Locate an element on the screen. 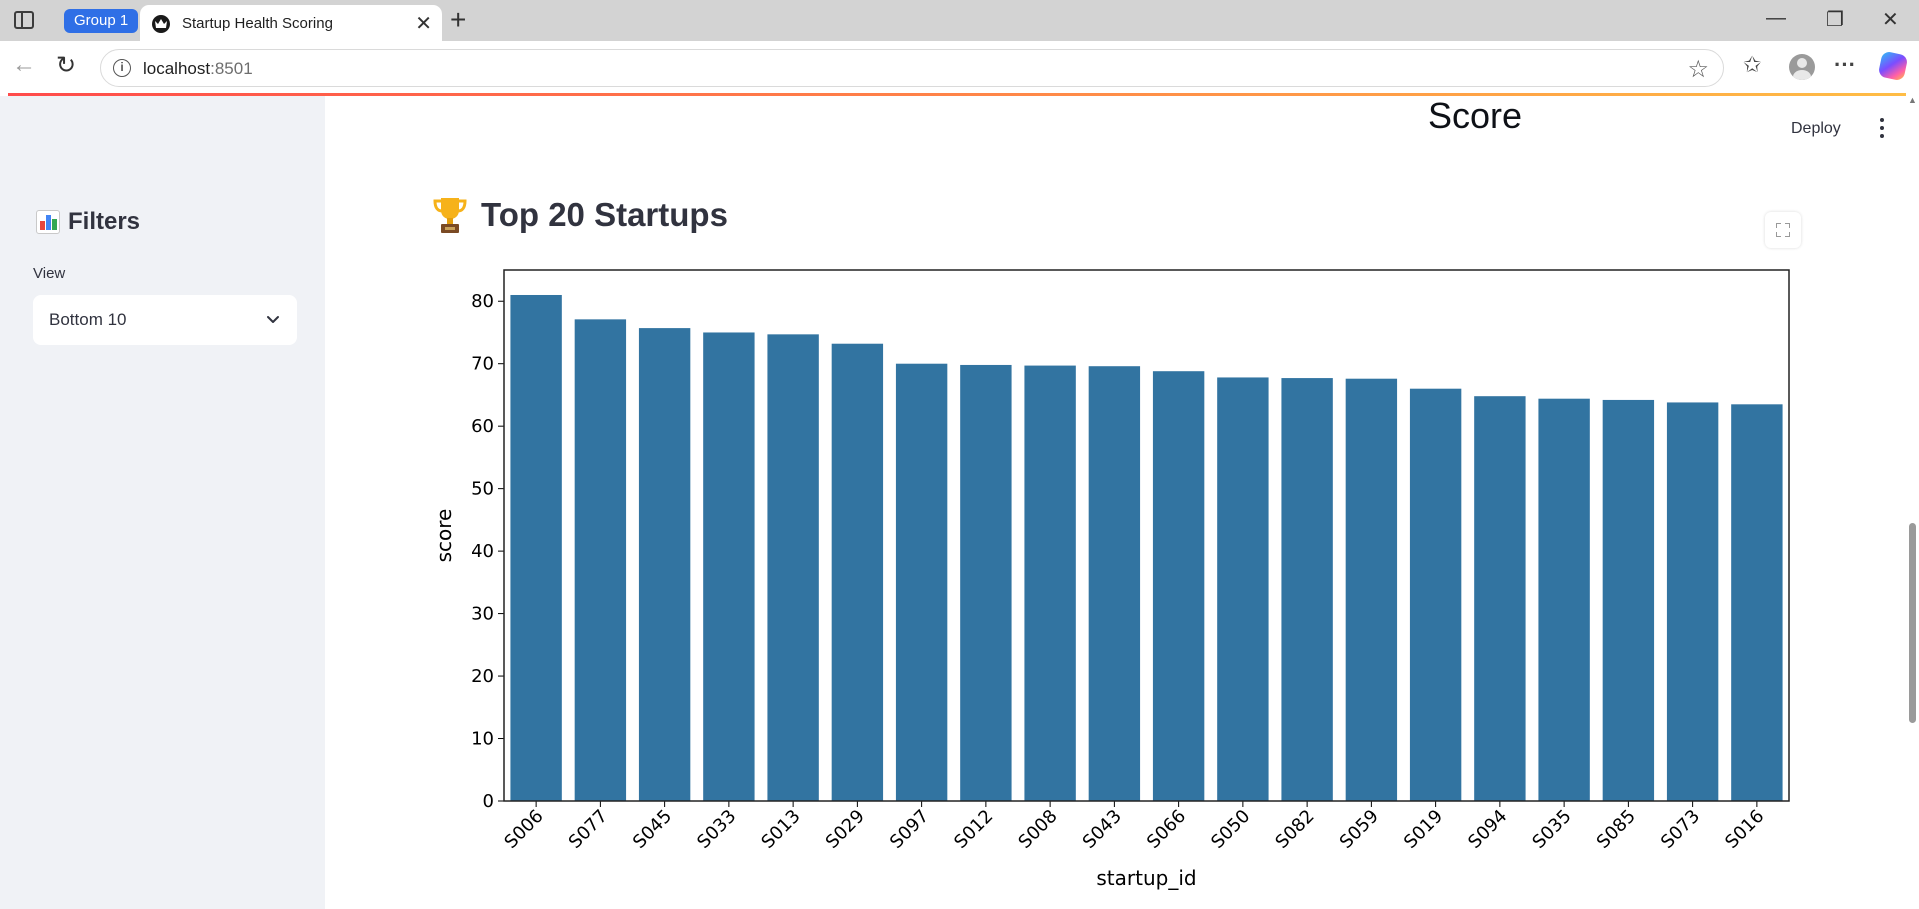 Image resolution: width=1919 pixels, height=909 pixels. url-text: localhost:8501 is located at coordinates (198, 69).